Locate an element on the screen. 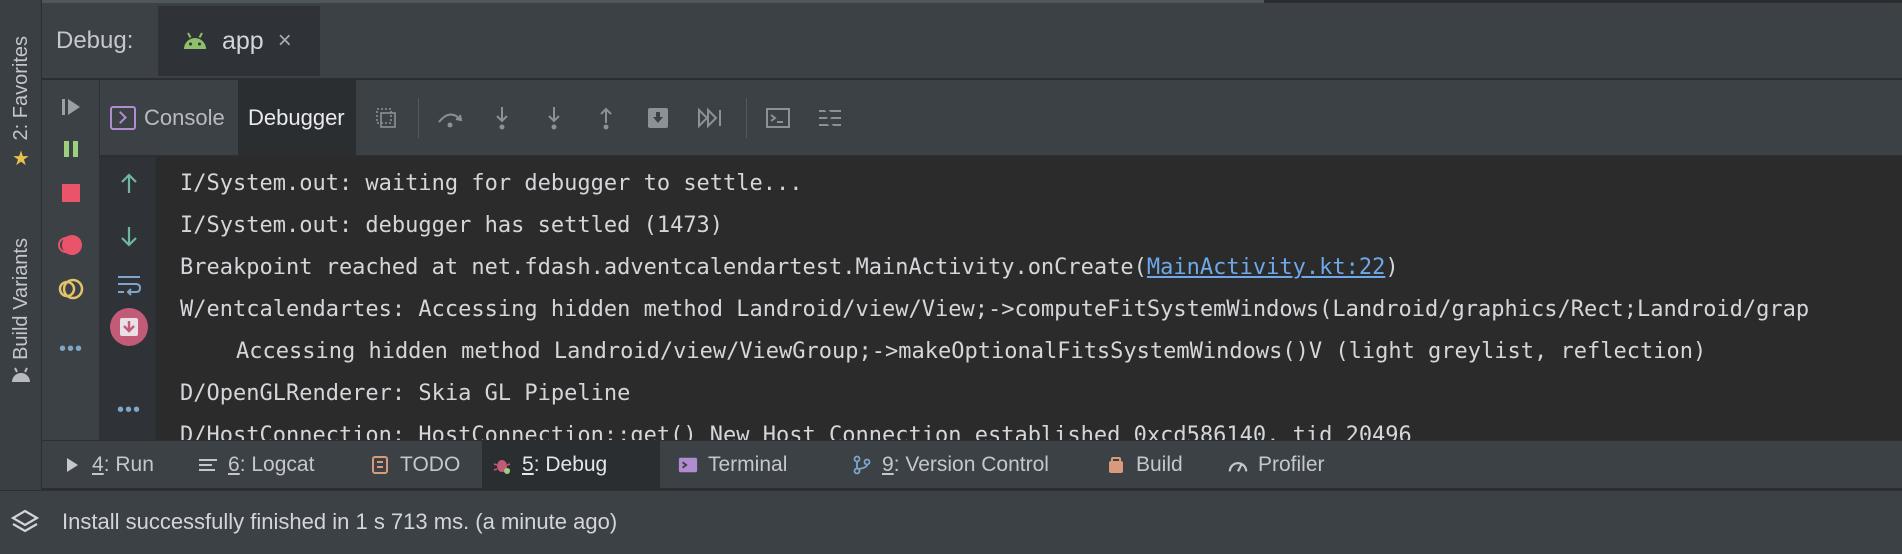 This screenshot has width=1902, height=554. mute-breakpoints-button is located at coordinates (71, 289).